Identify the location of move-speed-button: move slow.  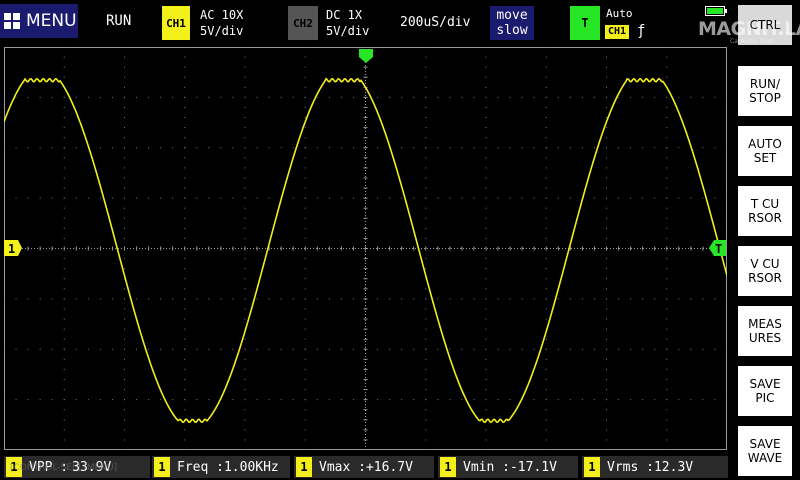
(512, 23).